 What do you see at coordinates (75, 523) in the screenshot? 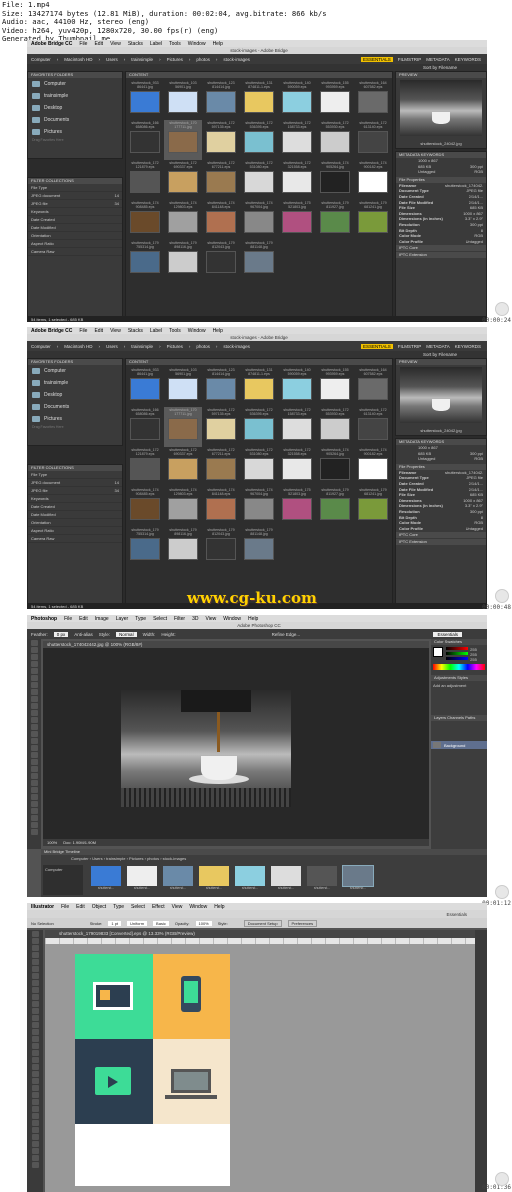
I see `filter-row: Orientation` at bounding box center [75, 523].